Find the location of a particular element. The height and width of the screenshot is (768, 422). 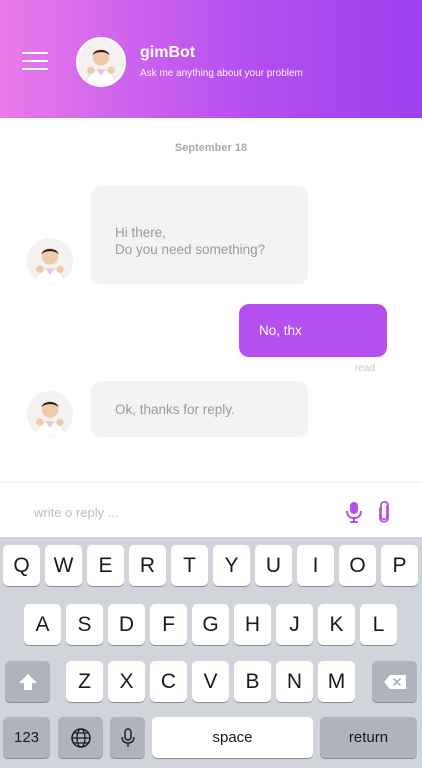

globe-key is located at coordinates (80, 737).